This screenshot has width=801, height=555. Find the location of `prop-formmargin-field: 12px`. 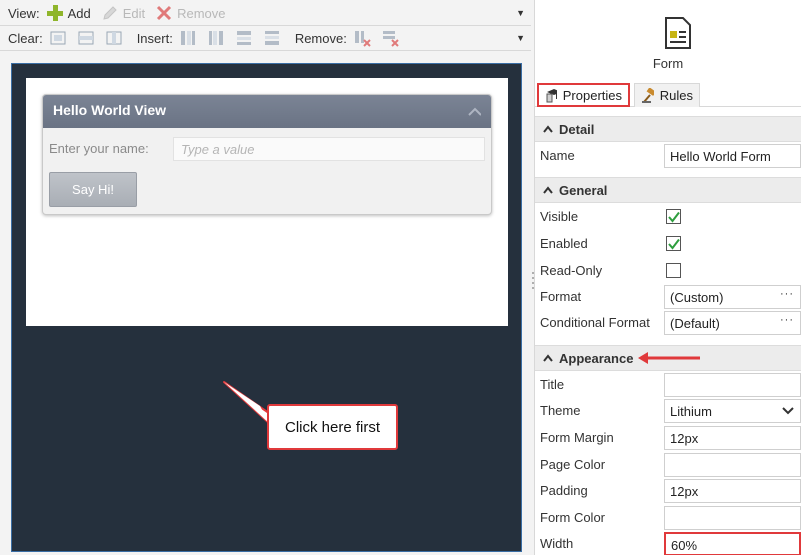

prop-formmargin-field: 12px is located at coordinates (732, 438).